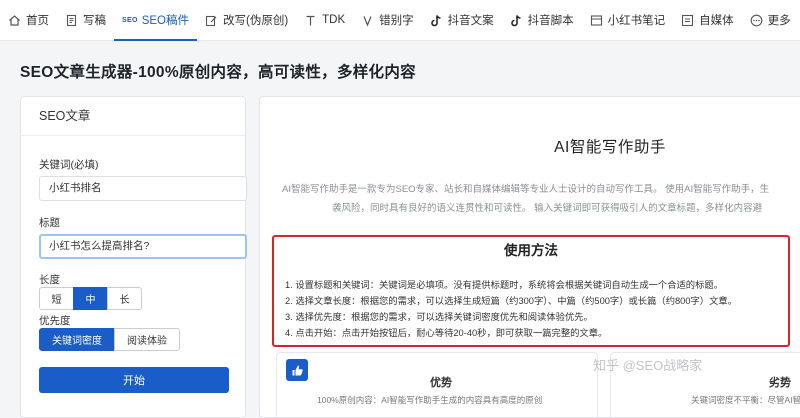 The height and width of the screenshot is (418, 800). What do you see at coordinates (77, 339) in the screenshot?
I see `priority-option-keyword-density: 关键词密度` at bounding box center [77, 339].